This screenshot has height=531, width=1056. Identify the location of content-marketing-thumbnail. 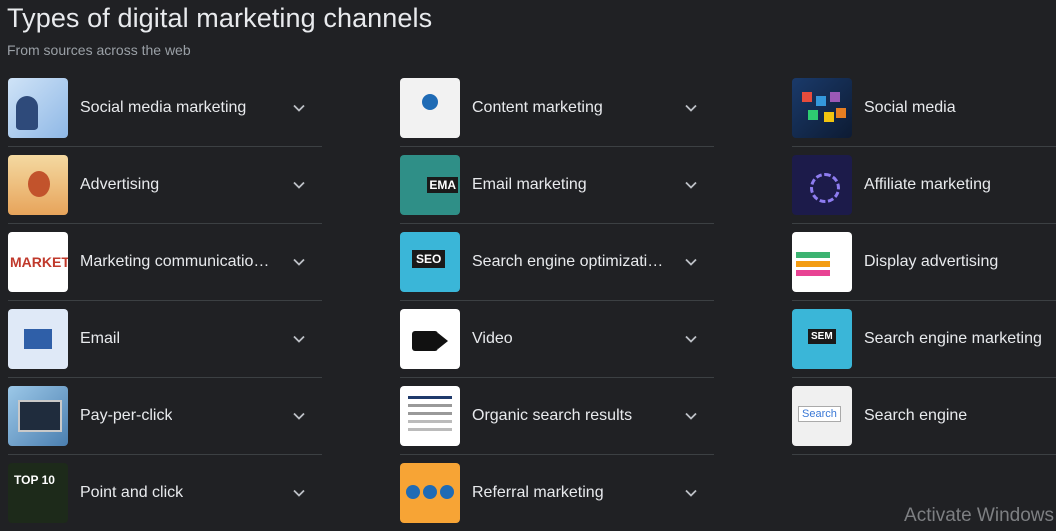
(430, 108).